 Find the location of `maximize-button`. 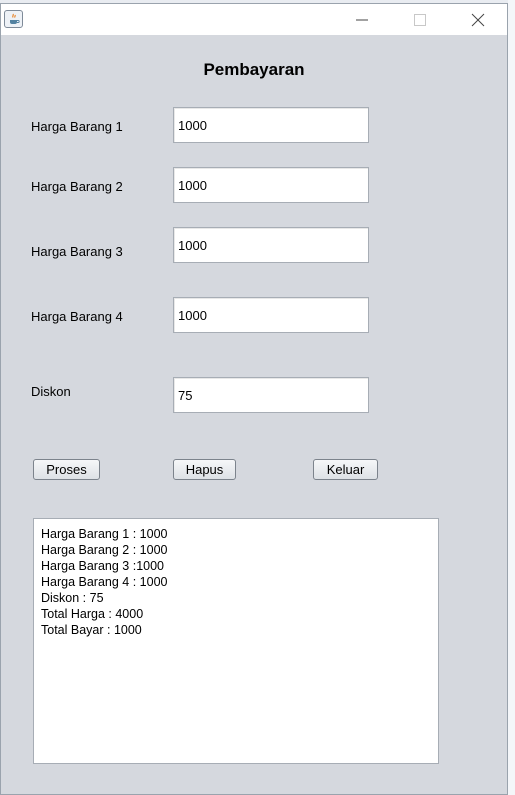

maximize-button is located at coordinates (420, 19).